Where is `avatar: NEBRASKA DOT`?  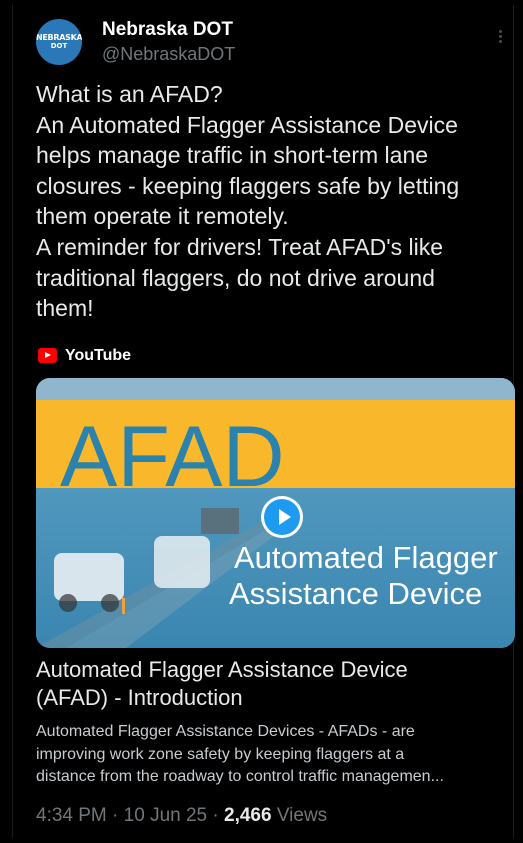 avatar: NEBRASKA DOT is located at coordinates (59, 42).